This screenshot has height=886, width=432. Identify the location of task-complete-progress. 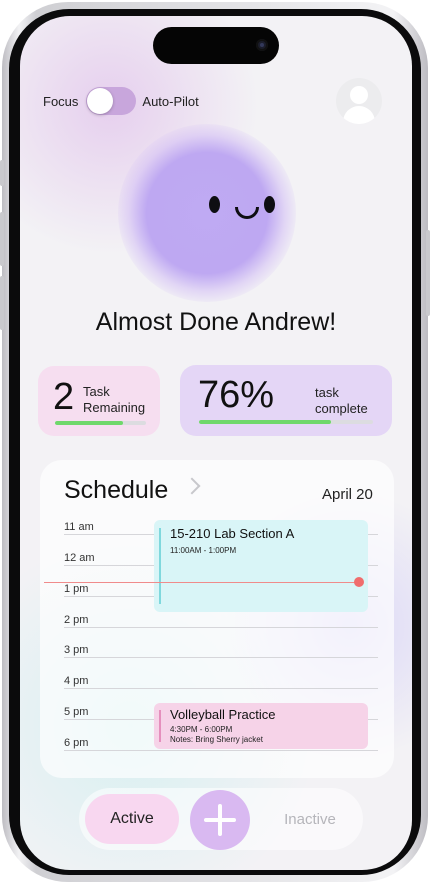
(286, 422).